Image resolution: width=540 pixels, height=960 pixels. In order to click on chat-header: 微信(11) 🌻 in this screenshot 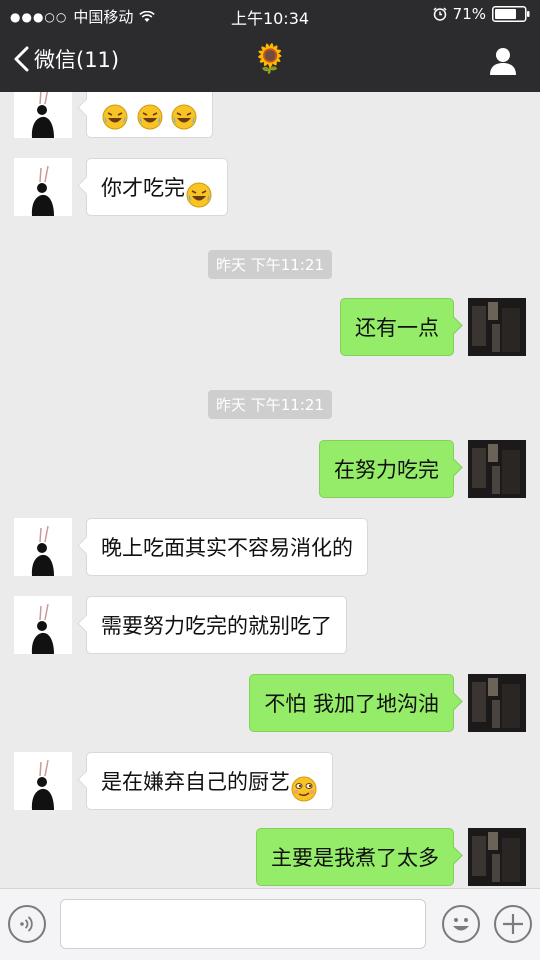, I will do `click(270, 61)`.